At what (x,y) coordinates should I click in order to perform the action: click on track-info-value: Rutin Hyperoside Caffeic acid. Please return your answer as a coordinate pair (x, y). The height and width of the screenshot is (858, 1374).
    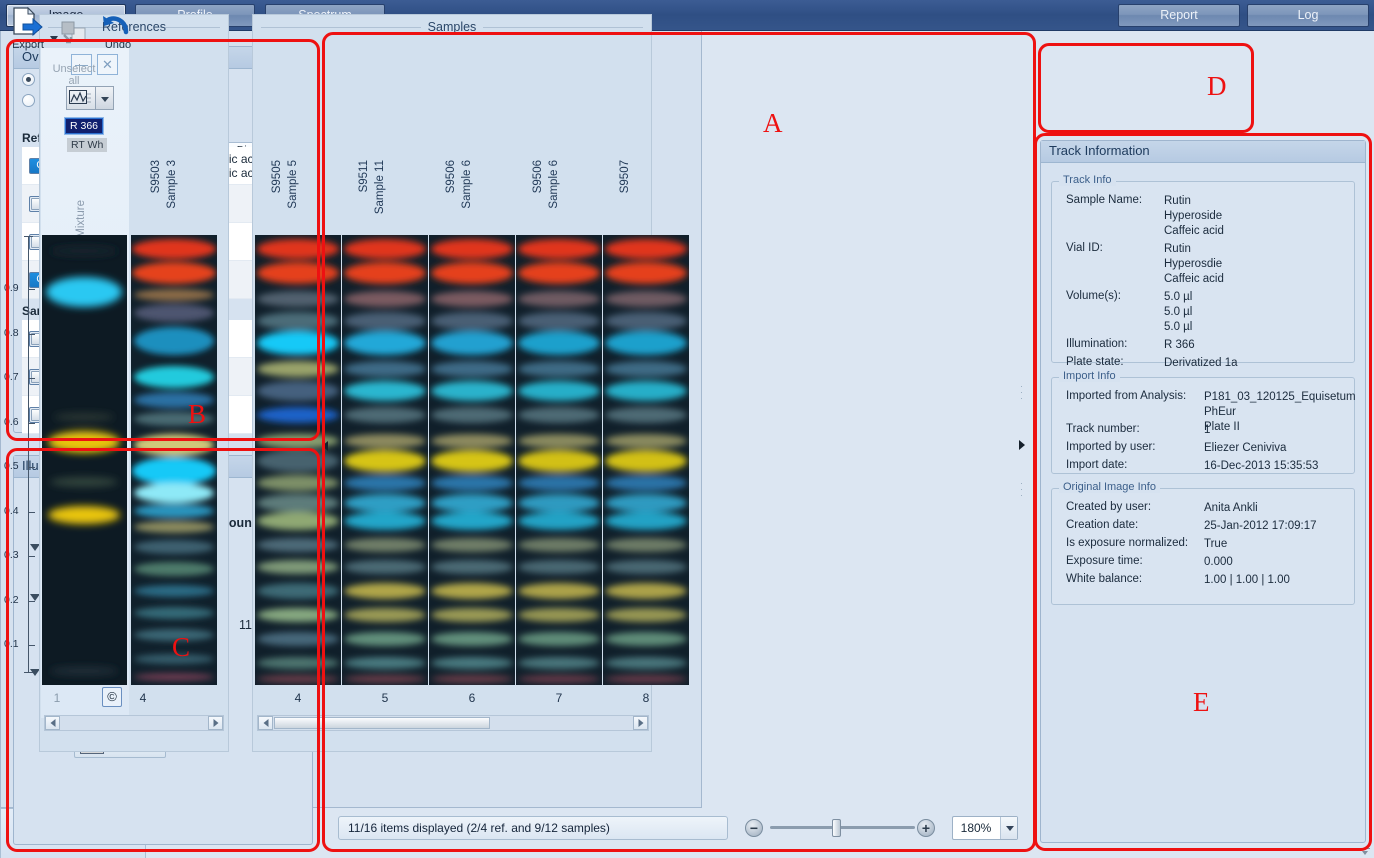
    Looking at the image, I should click on (1194, 216).